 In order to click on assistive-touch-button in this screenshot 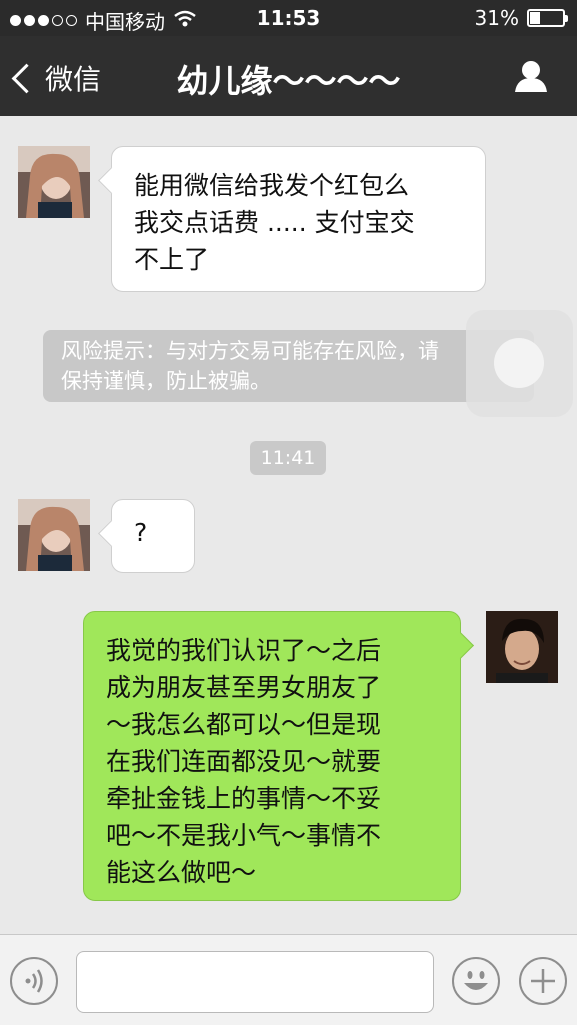, I will do `click(519, 363)`.